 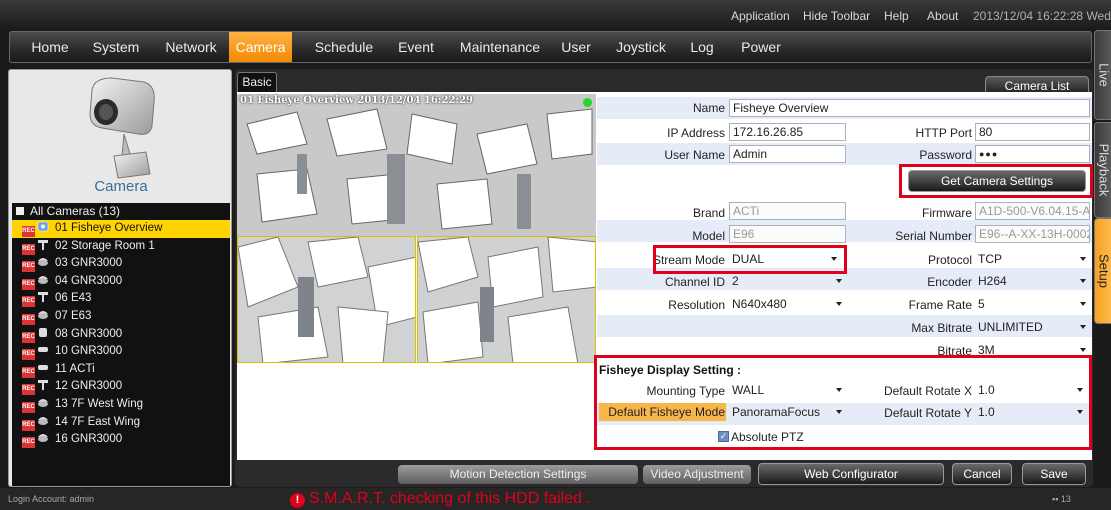 What do you see at coordinates (121, 299) in the screenshot?
I see `camera-list-item: REC 06 E43` at bounding box center [121, 299].